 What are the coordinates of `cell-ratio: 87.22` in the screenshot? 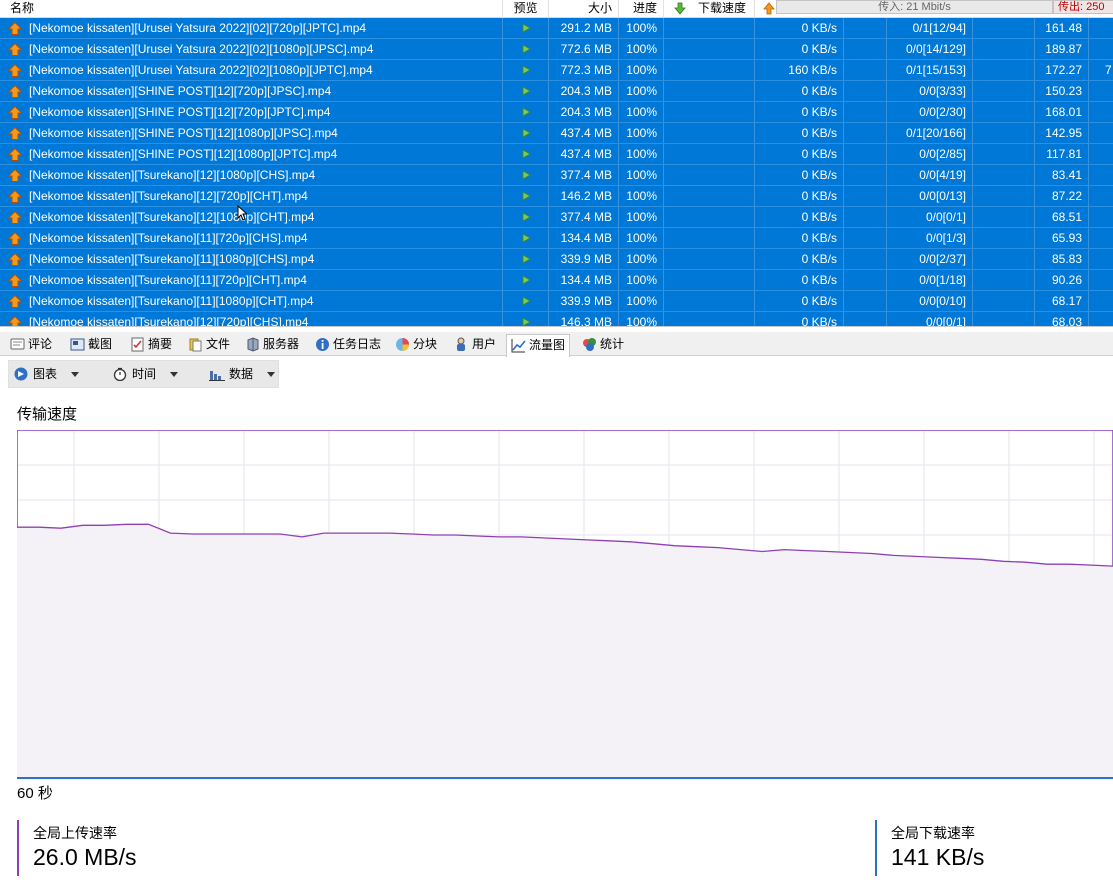 It's located at (1062, 196).